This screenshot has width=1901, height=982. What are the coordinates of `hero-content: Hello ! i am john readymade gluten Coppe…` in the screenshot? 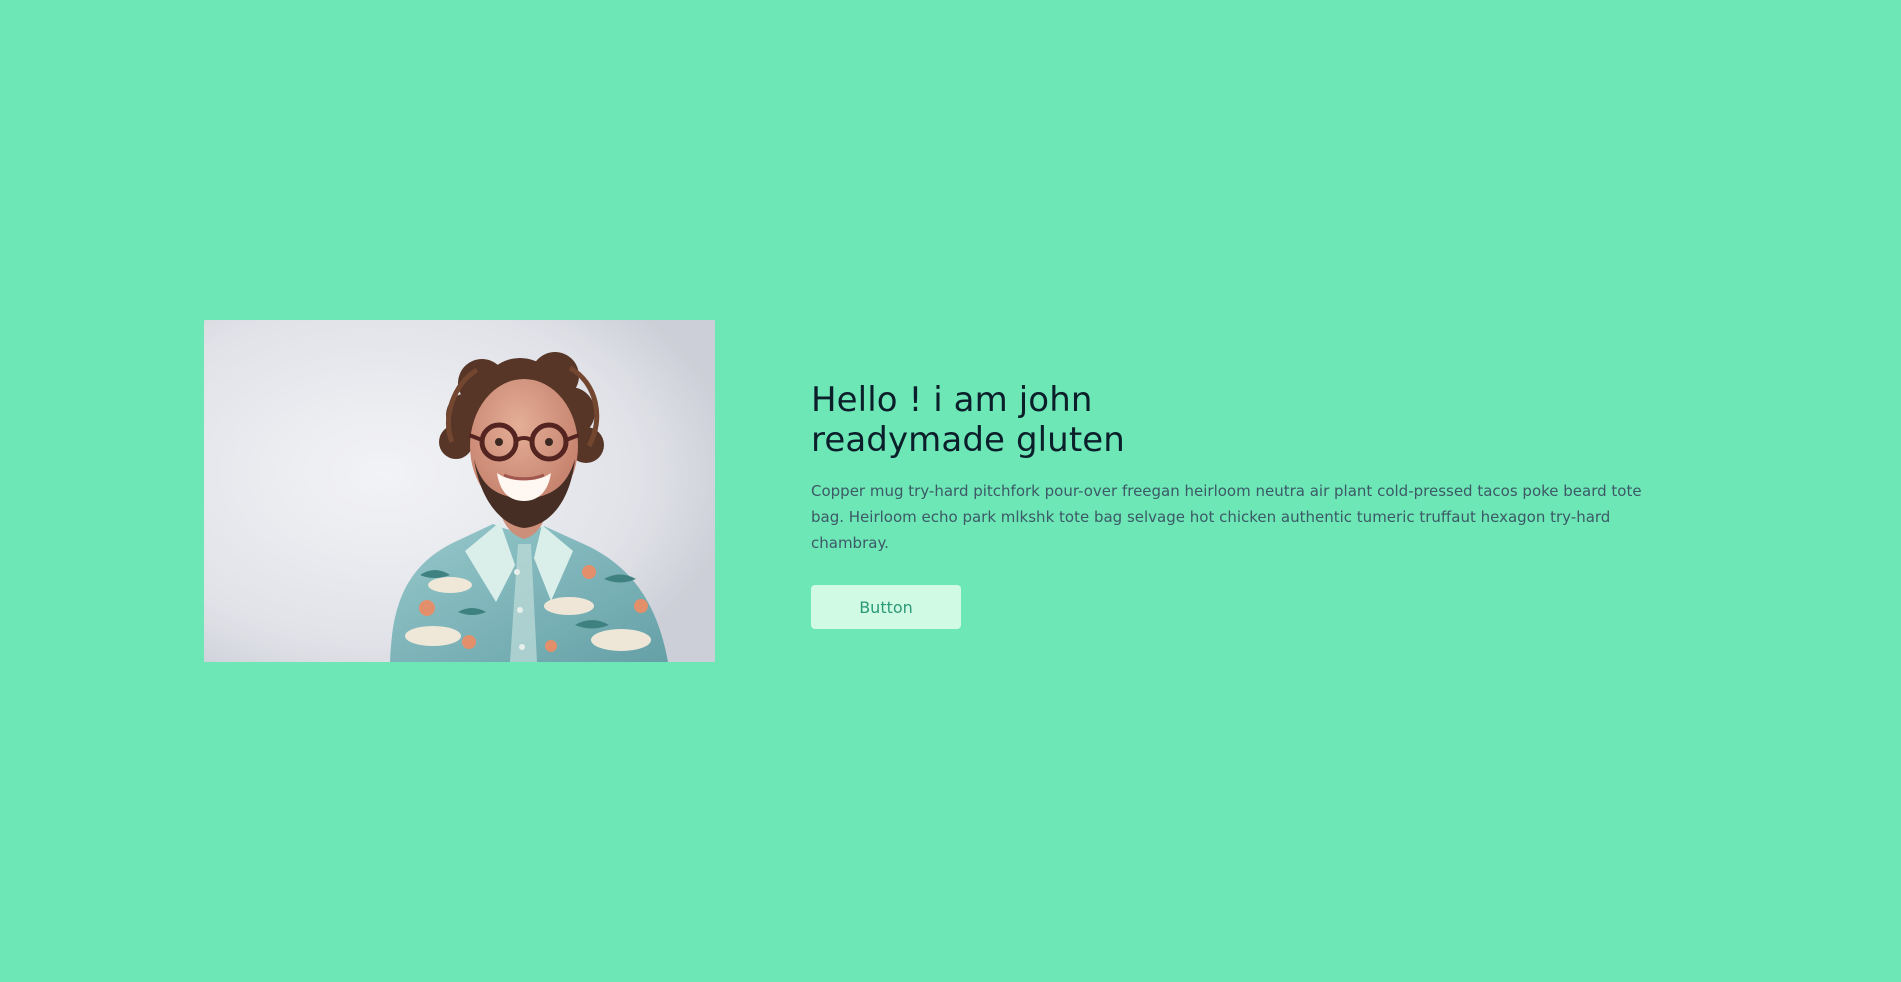 It's located at (1261, 504).